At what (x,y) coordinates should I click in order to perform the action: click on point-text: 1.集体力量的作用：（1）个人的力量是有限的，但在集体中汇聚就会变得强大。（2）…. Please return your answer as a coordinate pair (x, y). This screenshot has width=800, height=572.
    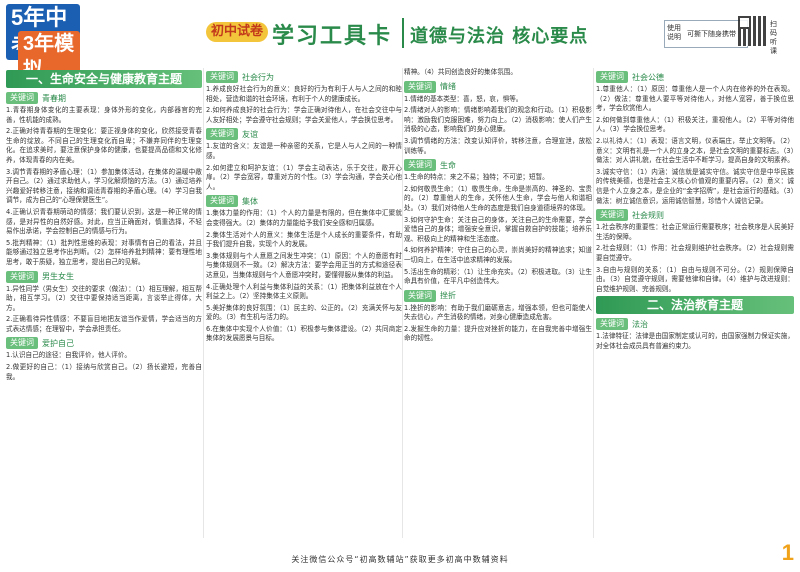
    Looking at the image, I should click on (304, 218).